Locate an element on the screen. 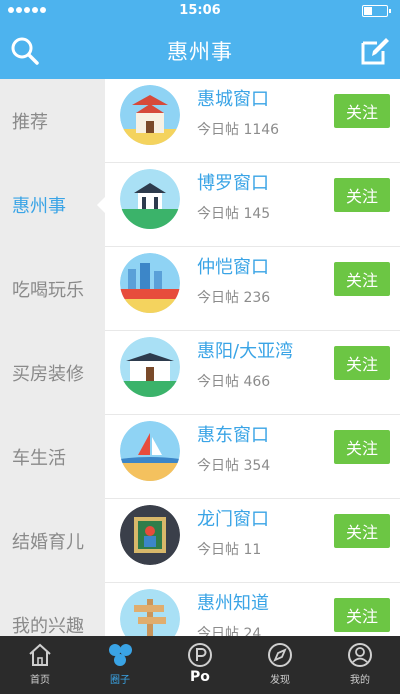 This screenshot has width=400, height=694. sidebar-item-recommend: 推荐 is located at coordinates (52, 121).